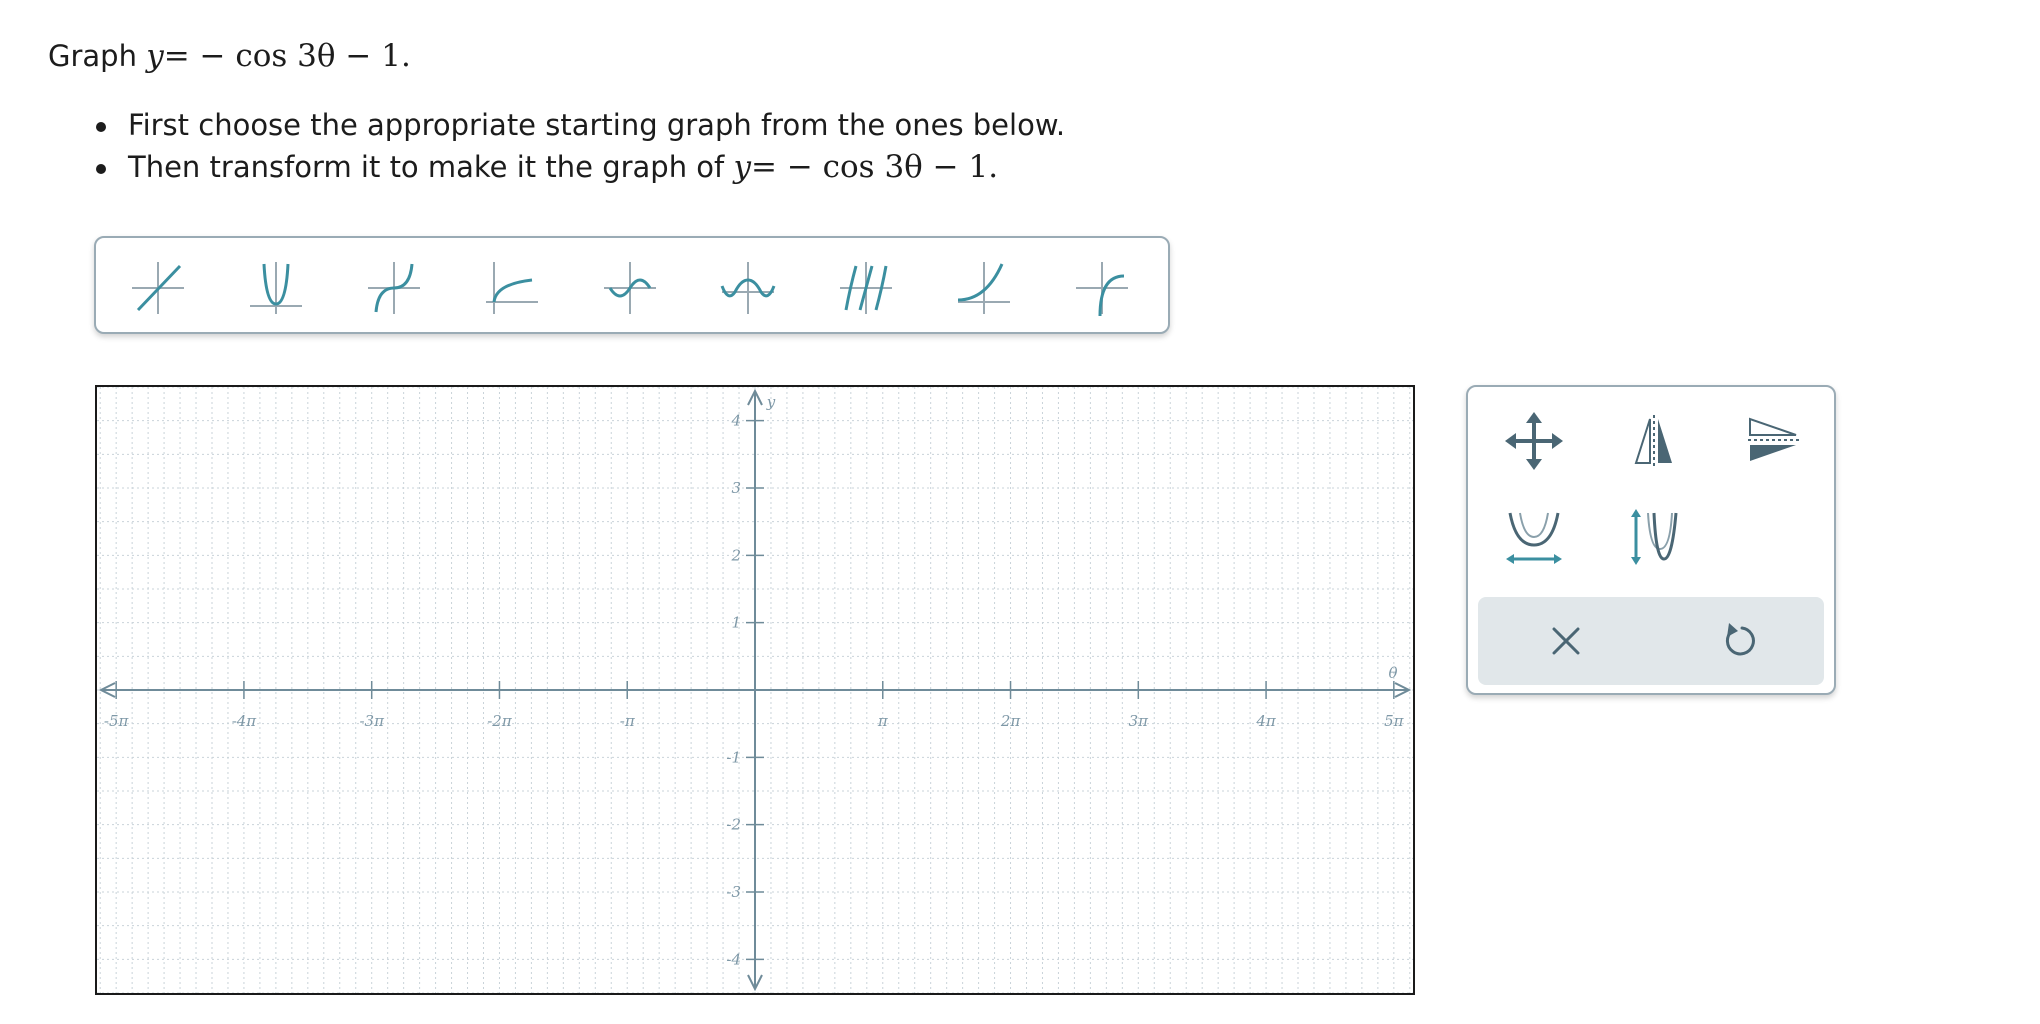 The height and width of the screenshot is (1024, 2040). What do you see at coordinates (736, 623) in the screenshot?
I see `y-tick-label: 1` at bounding box center [736, 623].